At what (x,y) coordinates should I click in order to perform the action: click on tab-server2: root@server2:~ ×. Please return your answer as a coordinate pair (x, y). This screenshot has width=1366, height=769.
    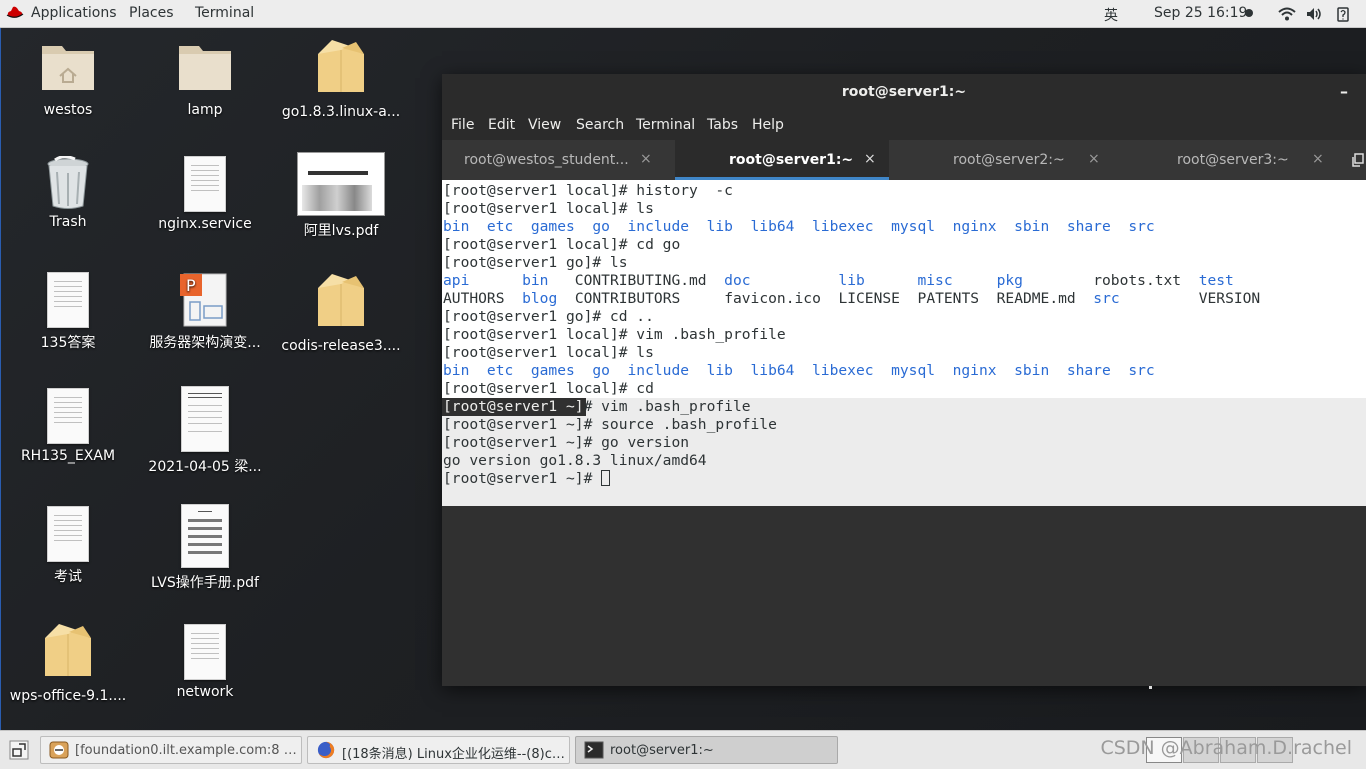
    Looking at the image, I should click on (1001, 160).